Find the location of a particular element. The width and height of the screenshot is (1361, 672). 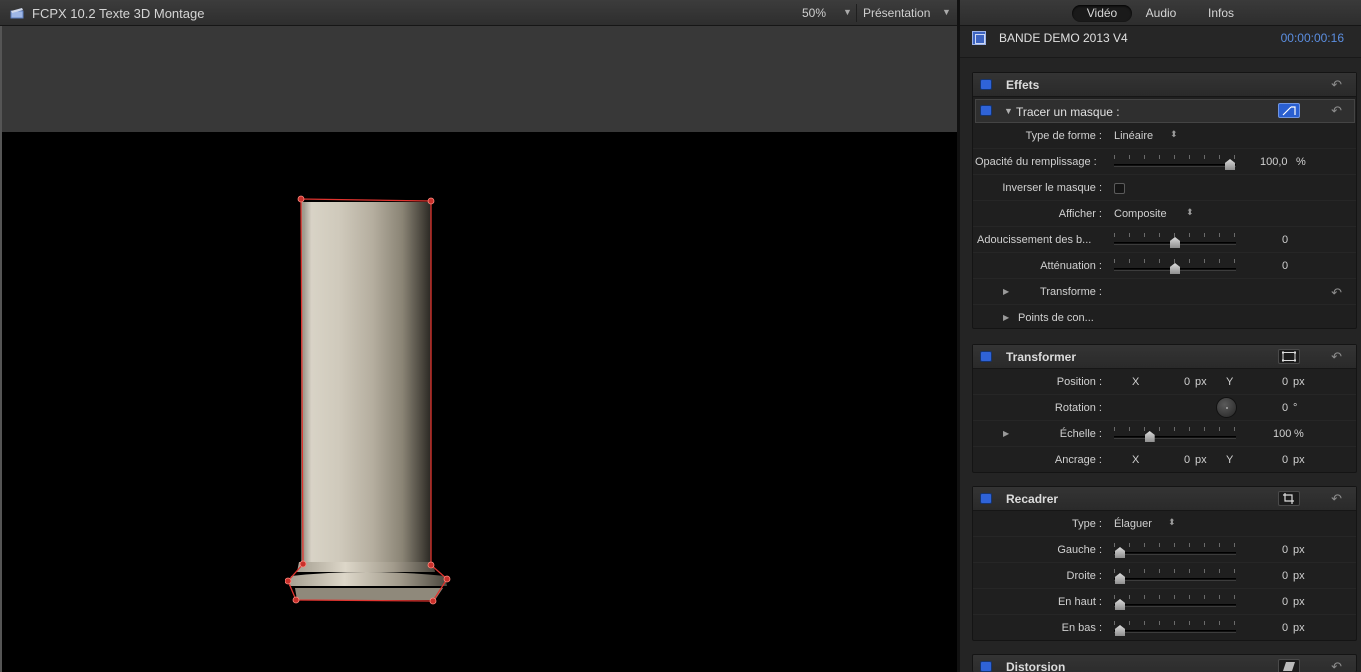

scale-slider is located at coordinates (1175, 434).